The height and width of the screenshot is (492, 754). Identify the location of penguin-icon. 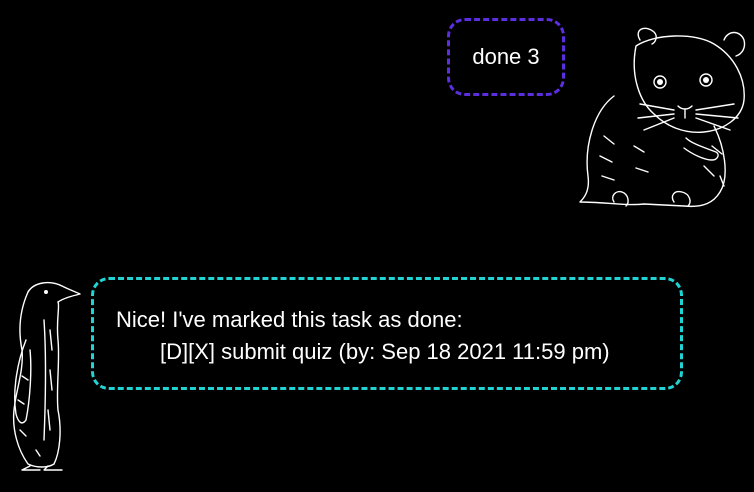
(41, 376).